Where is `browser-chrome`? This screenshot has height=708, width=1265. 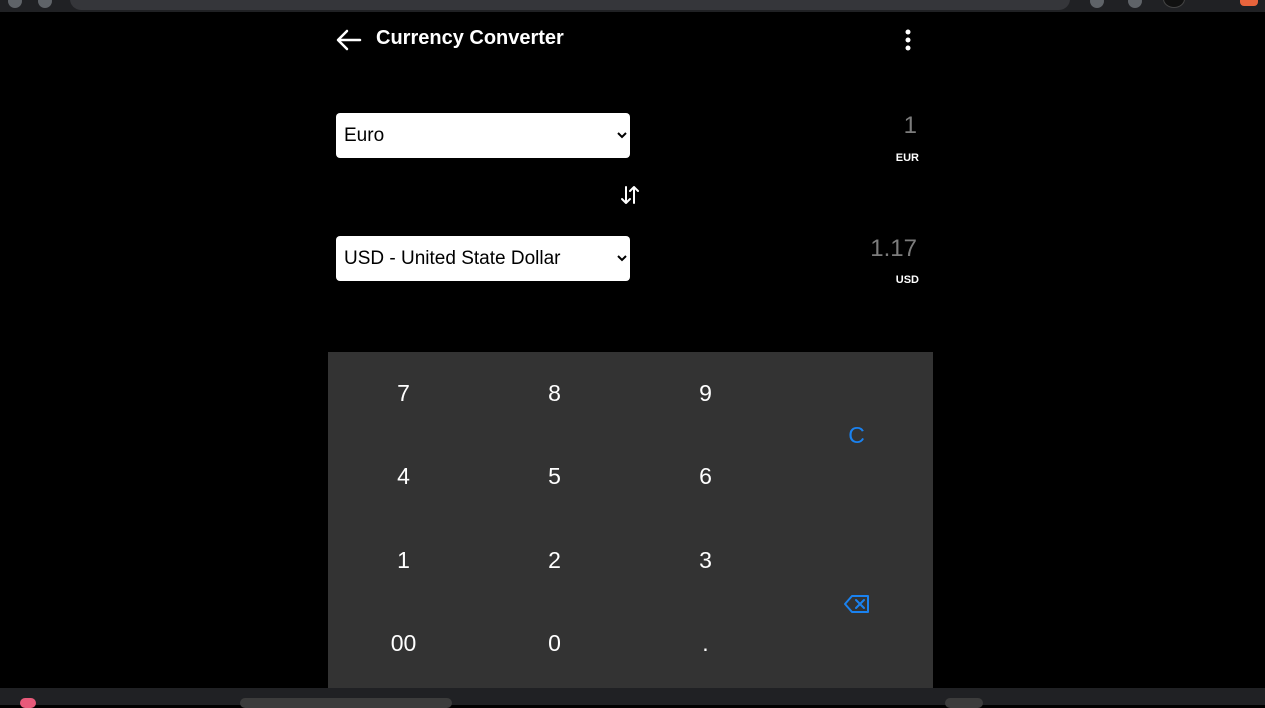
browser-chrome is located at coordinates (632, 6).